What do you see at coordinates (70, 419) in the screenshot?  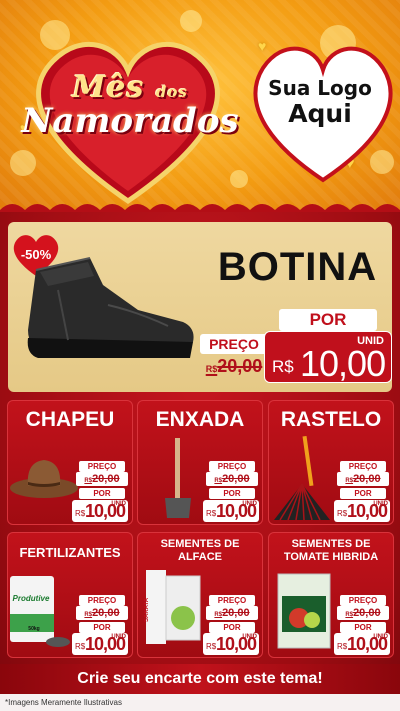 I see `product-name: CHAPEU` at bounding box center [70, 419].